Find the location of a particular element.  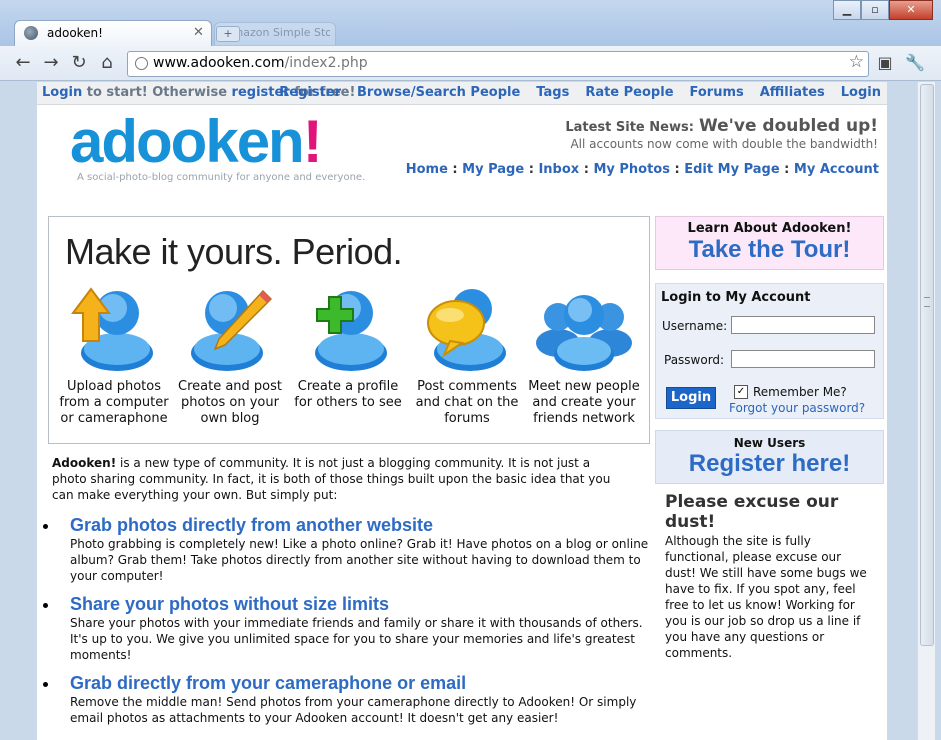

user-nav-my-photos: My Photos is located at coordinates (631, 169).